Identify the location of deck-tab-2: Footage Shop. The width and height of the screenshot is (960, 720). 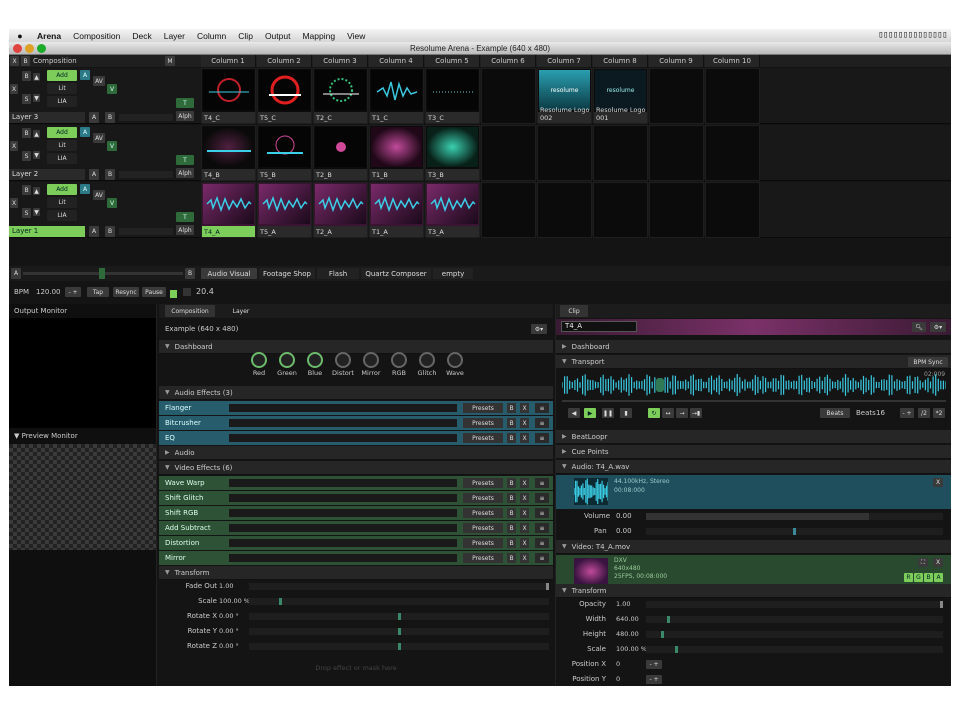
(287, 273).